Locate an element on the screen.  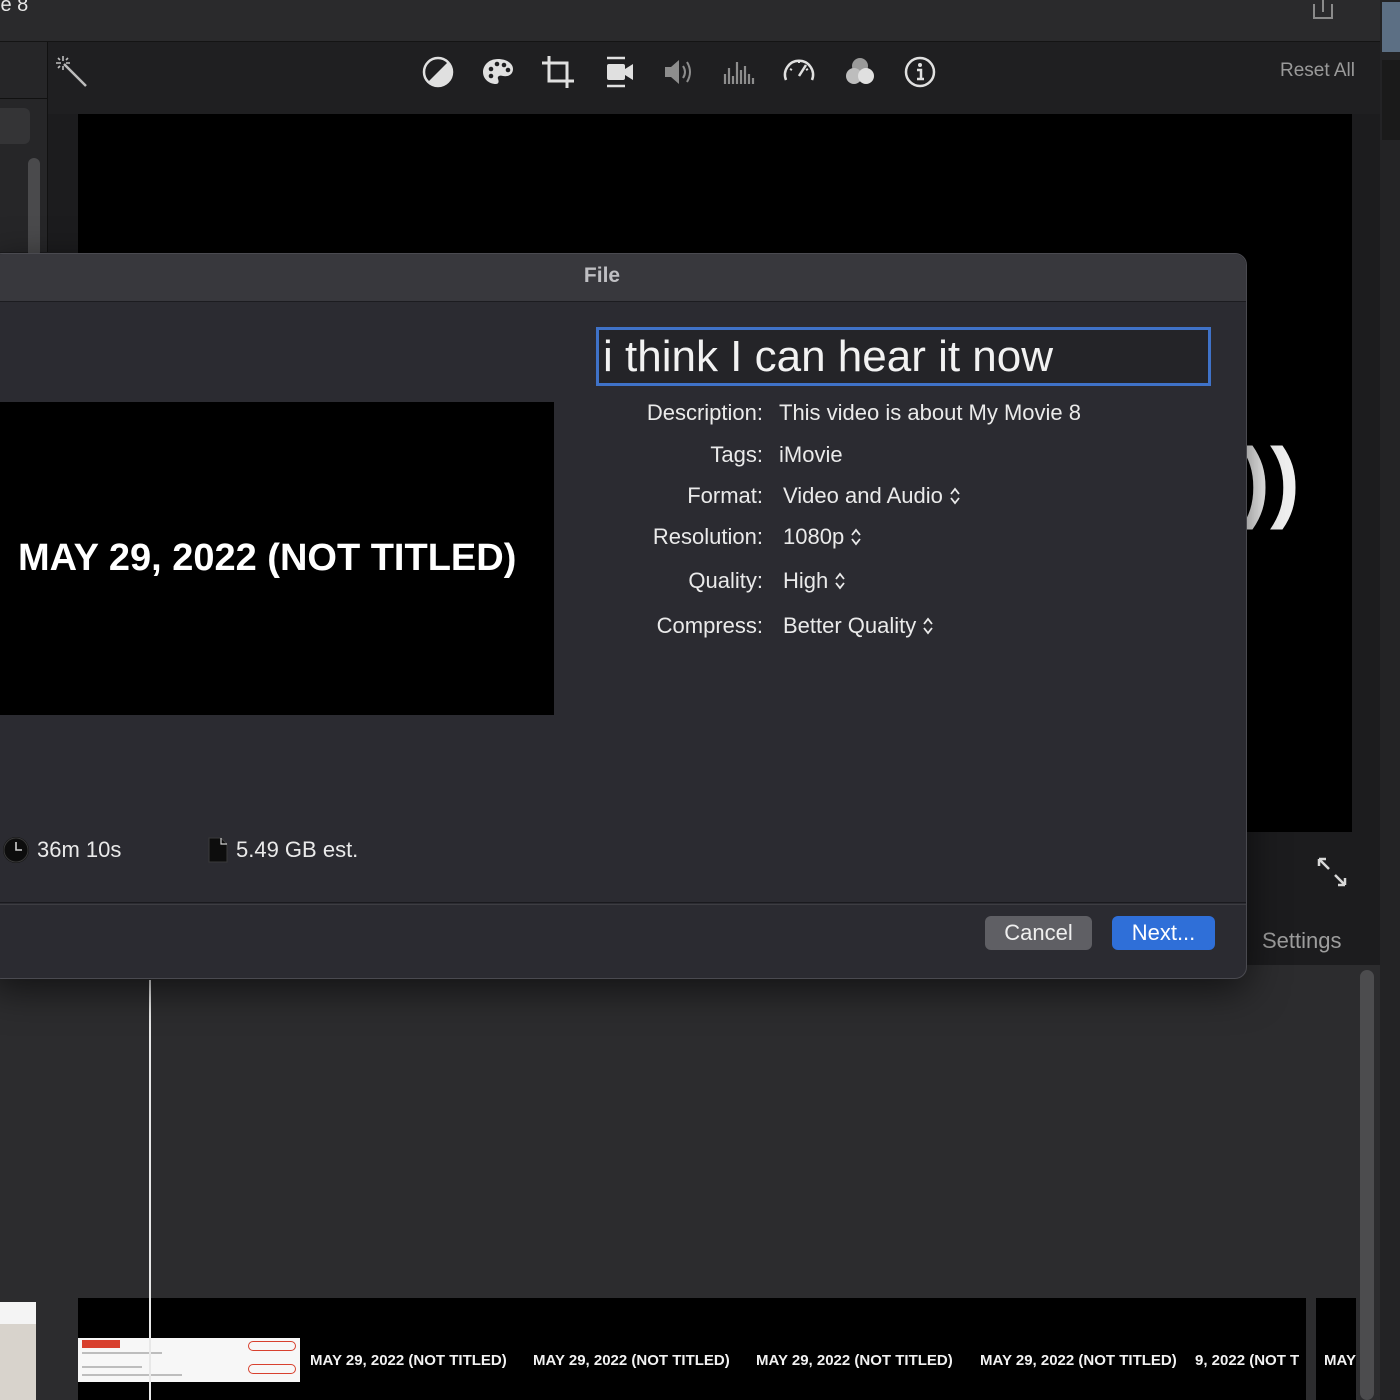
duration-info: 36m 10s is located at coordinates (62, 850).